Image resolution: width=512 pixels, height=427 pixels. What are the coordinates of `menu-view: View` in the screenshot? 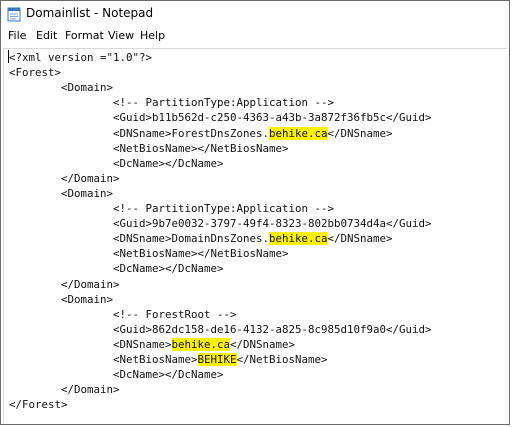 It's located at (121, 35).